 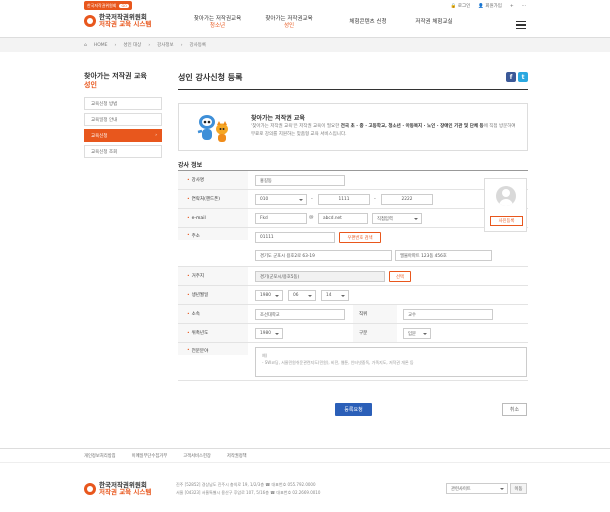 What do you see at coordinates (269, 333) in the screenshot?
I see `appointment-year-select: 1980` at bounding box center [269, 333].